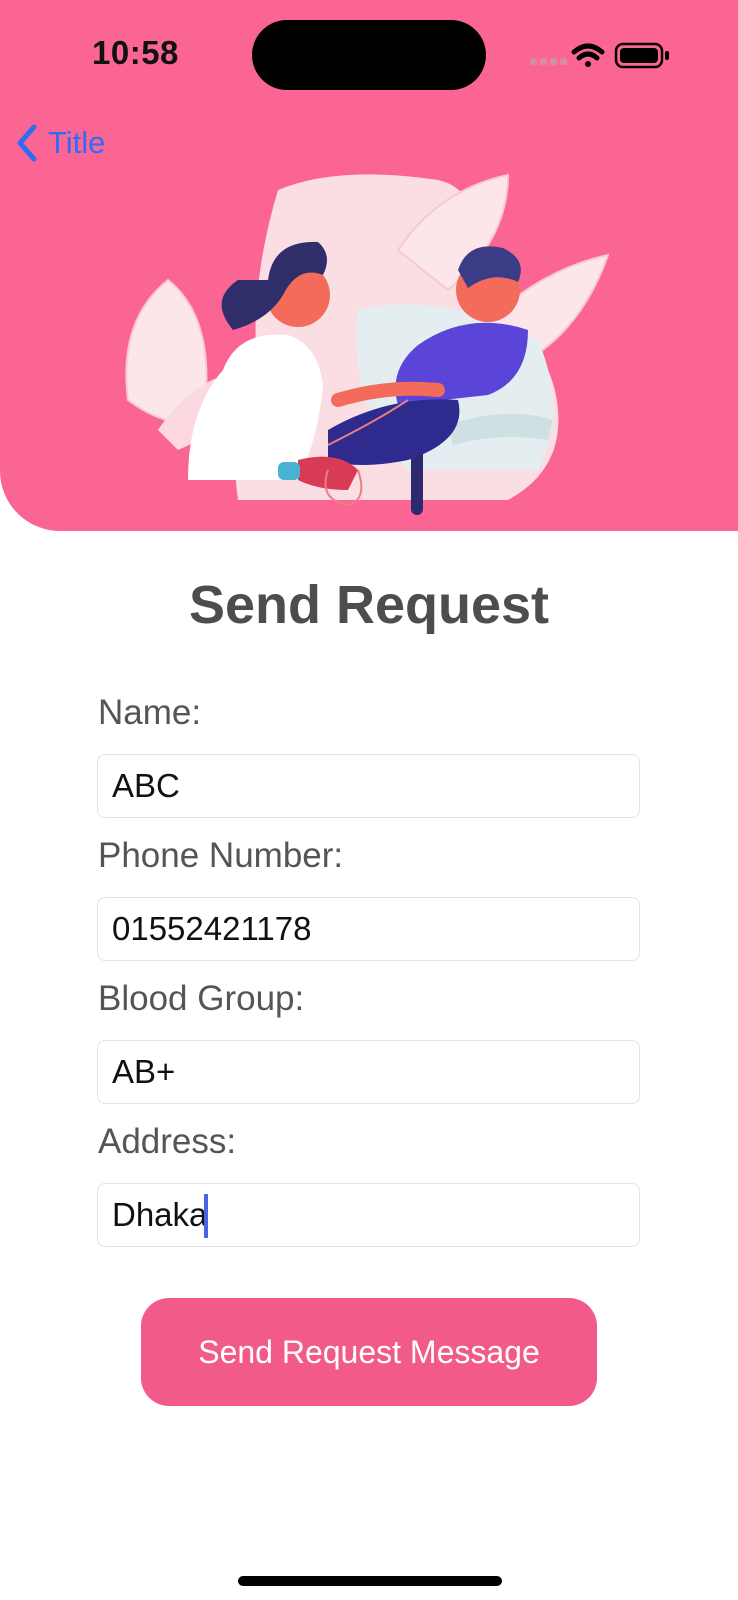 The width and height of the screenshot is (738, 1600). Describe the element at coordinates (206, 1216) in the screenshot. I see `text-cursor` at that location.